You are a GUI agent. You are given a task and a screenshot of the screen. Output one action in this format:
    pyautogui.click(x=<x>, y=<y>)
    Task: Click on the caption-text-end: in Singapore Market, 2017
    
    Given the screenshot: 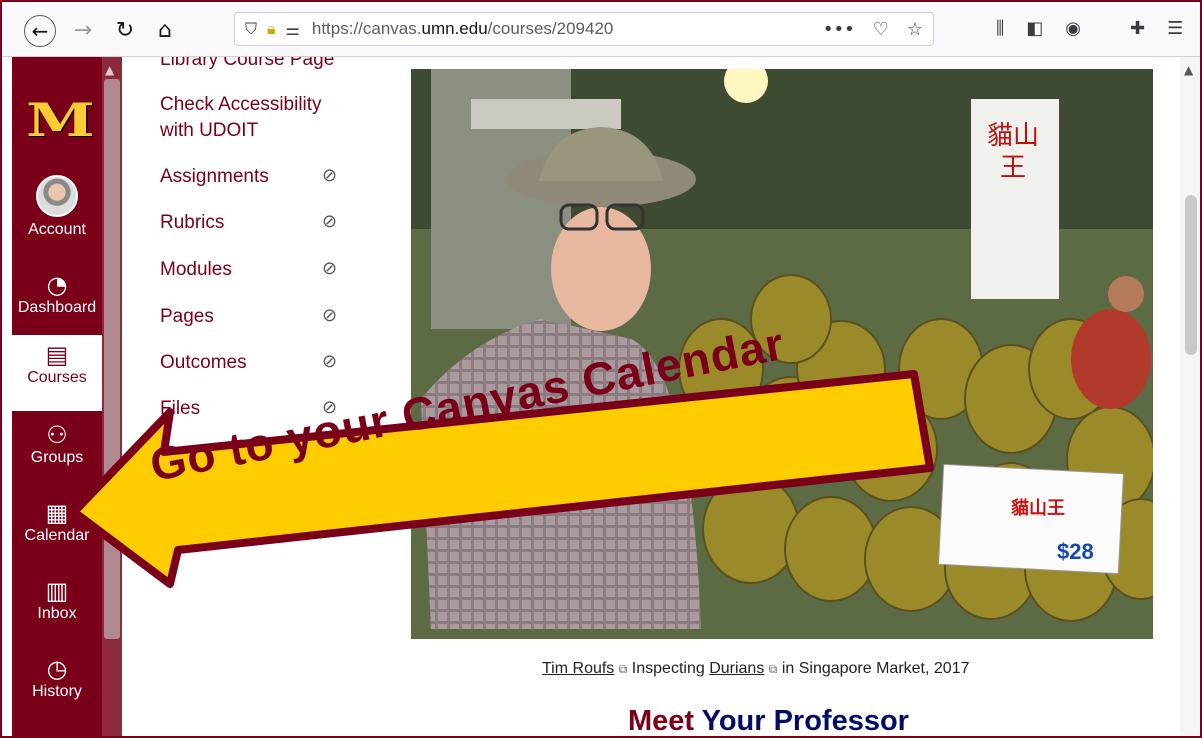 What is the action you would take?
    pyautogui.click(x=875, y=668)
    